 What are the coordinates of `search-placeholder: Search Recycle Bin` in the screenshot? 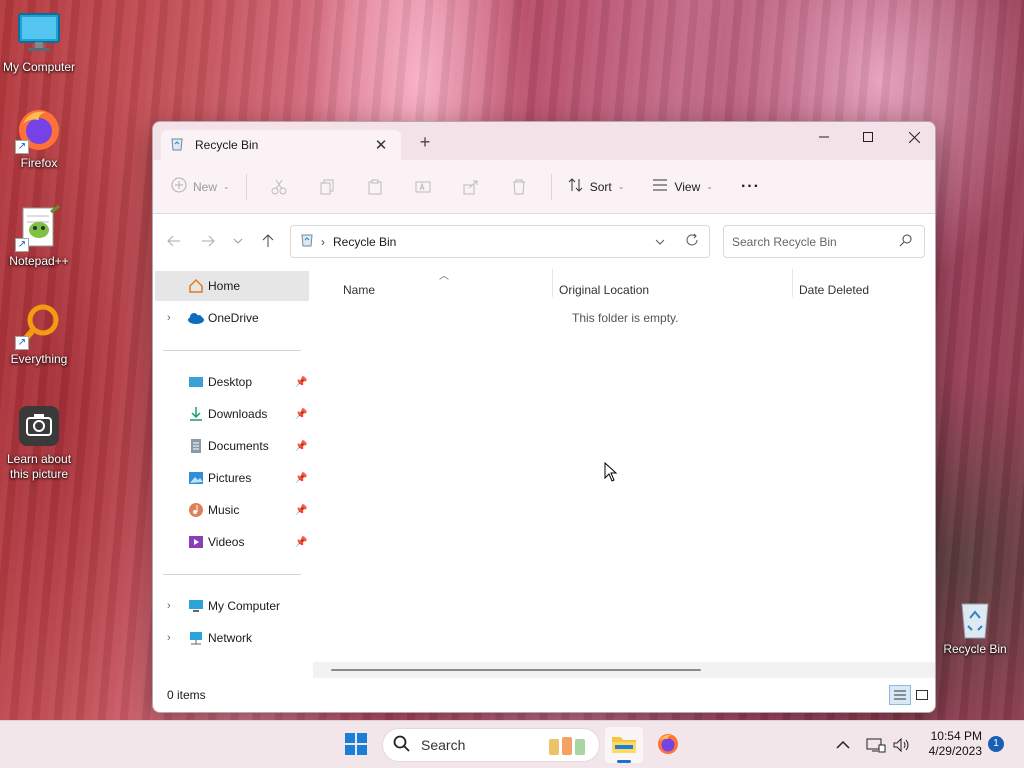 It's located at (784, 241).